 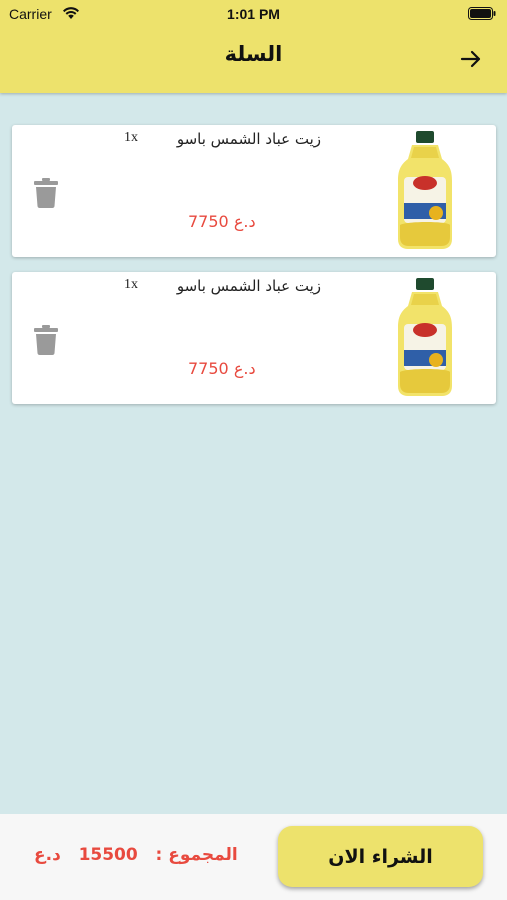 I want to click on arrow-right-icon, so click(x=470, y=59).